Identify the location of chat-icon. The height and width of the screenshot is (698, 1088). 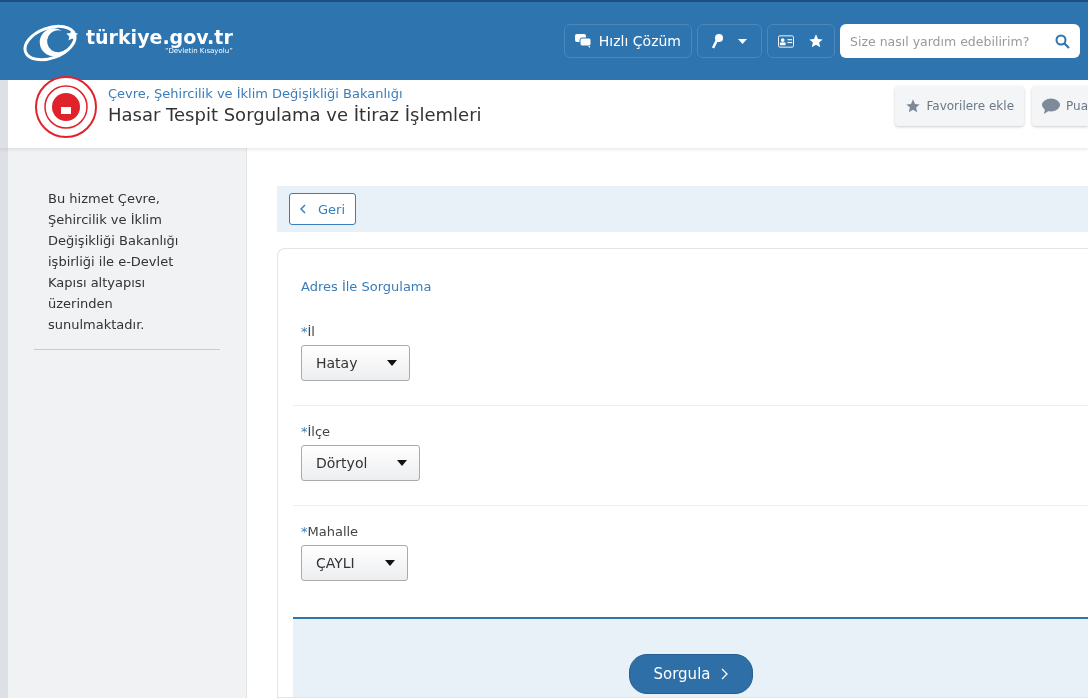
(582, 41).